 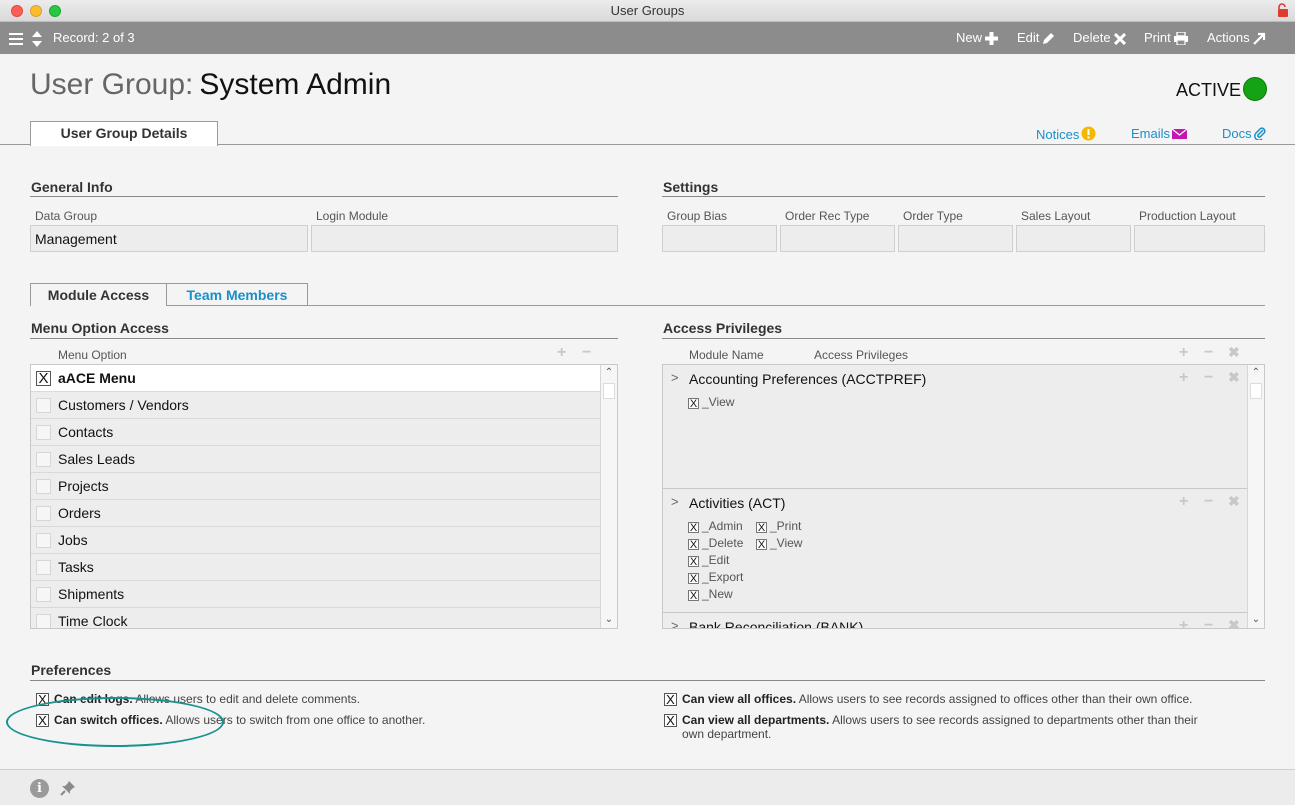 What do you see at coordinates (715, 543) in the screenshot?
I see `permission-item: X _Delete` at bounding box center [715, 543].